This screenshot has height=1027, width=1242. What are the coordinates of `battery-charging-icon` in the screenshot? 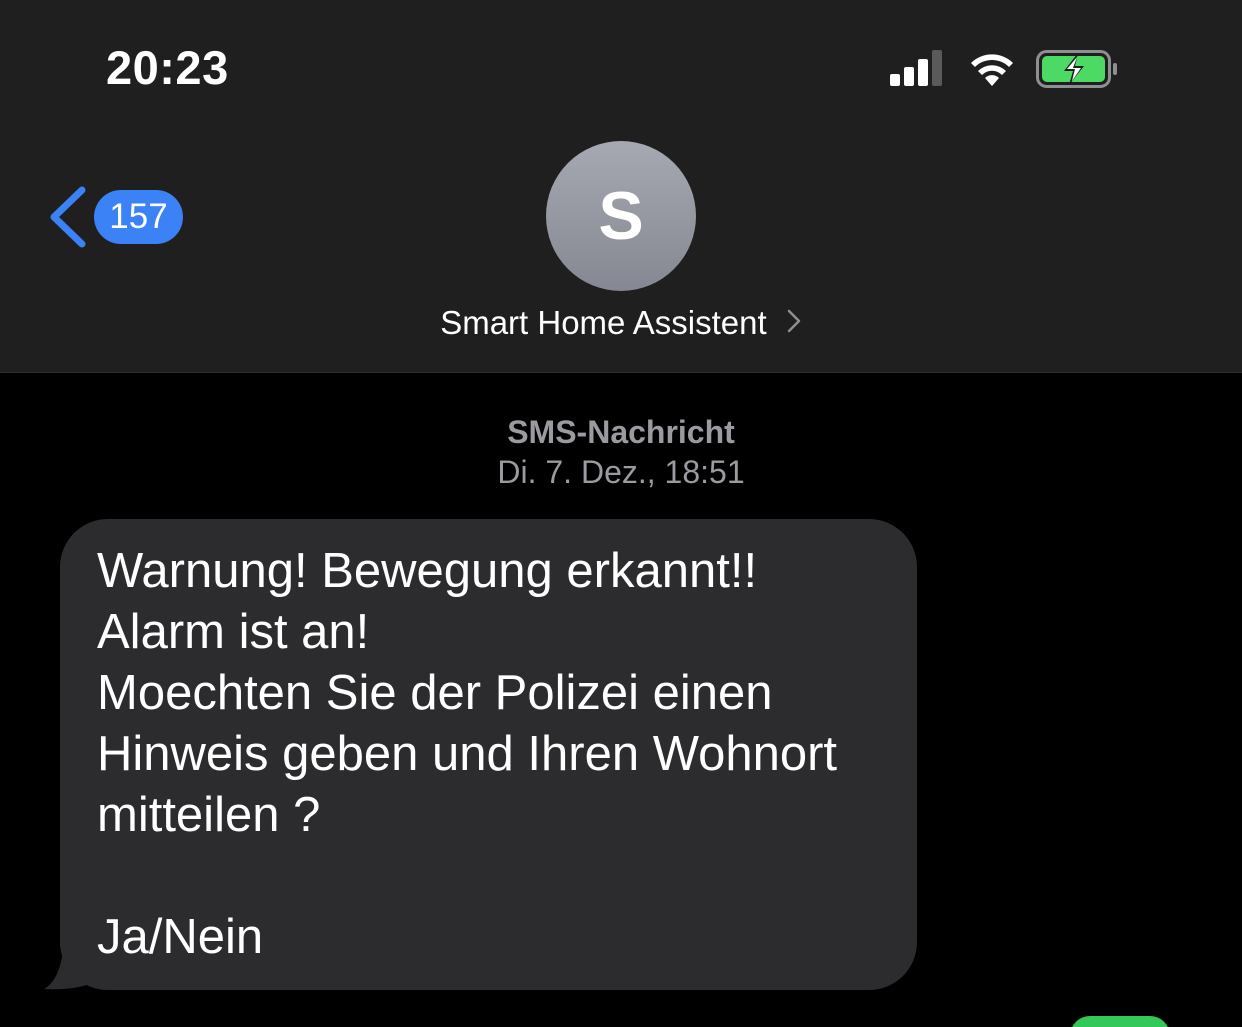 It's located at (1076, 69).